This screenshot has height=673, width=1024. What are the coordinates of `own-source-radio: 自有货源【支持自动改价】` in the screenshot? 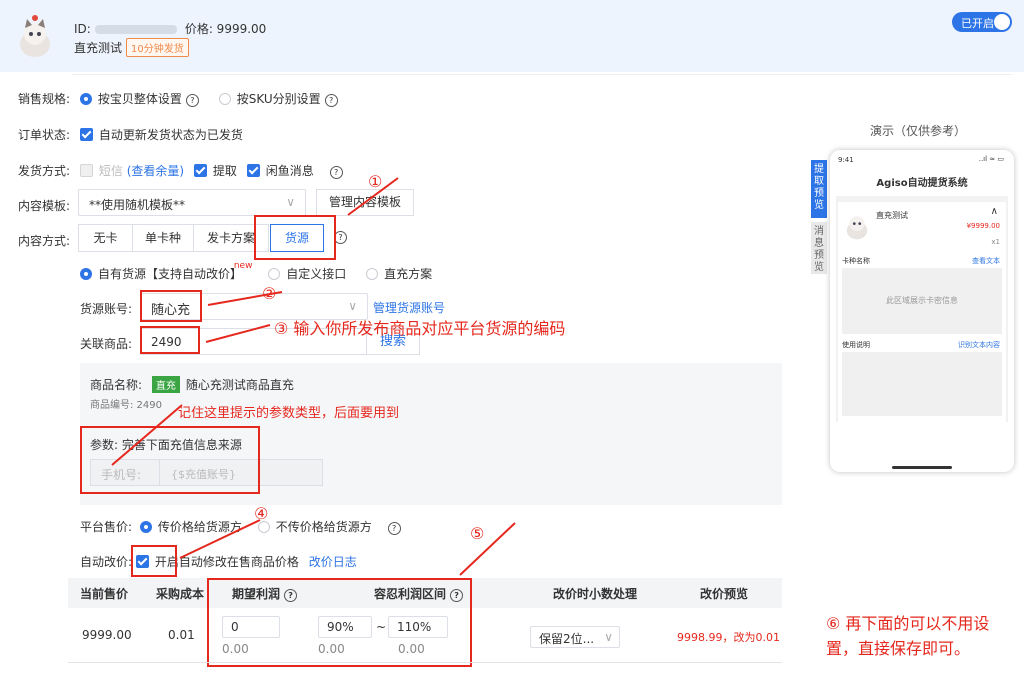 It's located at (161, 274).